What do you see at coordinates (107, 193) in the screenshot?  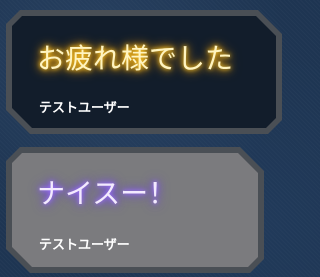 I see `message-text: ナイスー！` at bounding box center [107, 193].